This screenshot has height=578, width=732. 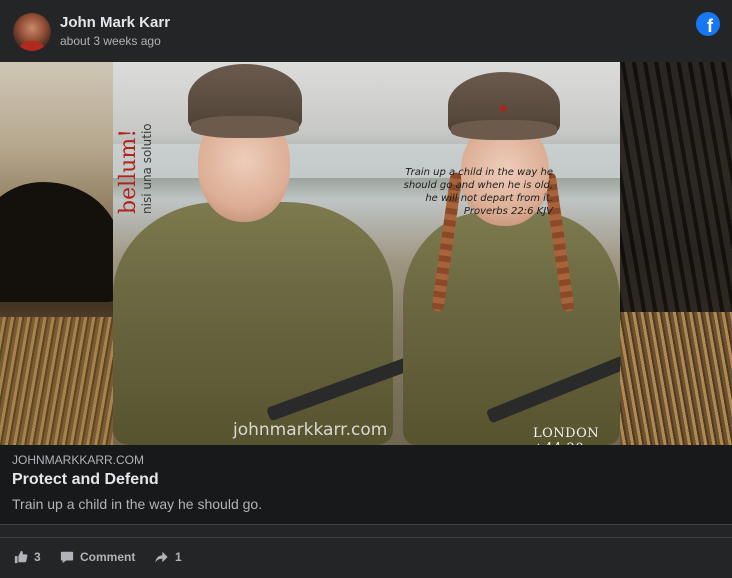 I want to click on share-icon, so click(x=161, y=557).